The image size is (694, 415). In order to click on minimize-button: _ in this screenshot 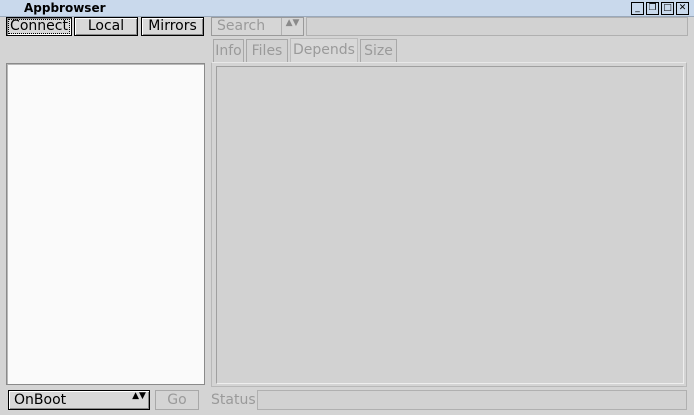, I will do `click(637, 8)`.